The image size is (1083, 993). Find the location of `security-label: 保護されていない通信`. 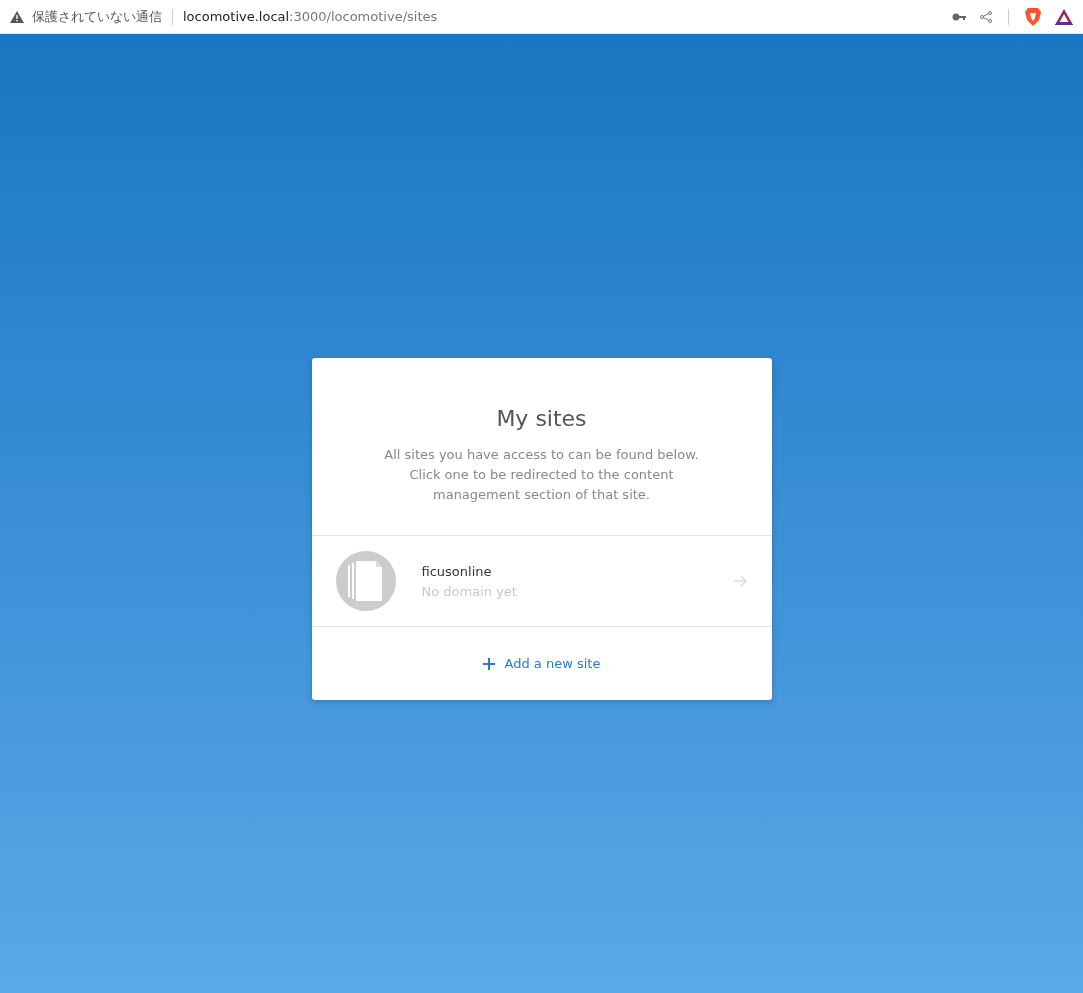

security-label: 保護されていない通信 is located at coordinates (97, 16).